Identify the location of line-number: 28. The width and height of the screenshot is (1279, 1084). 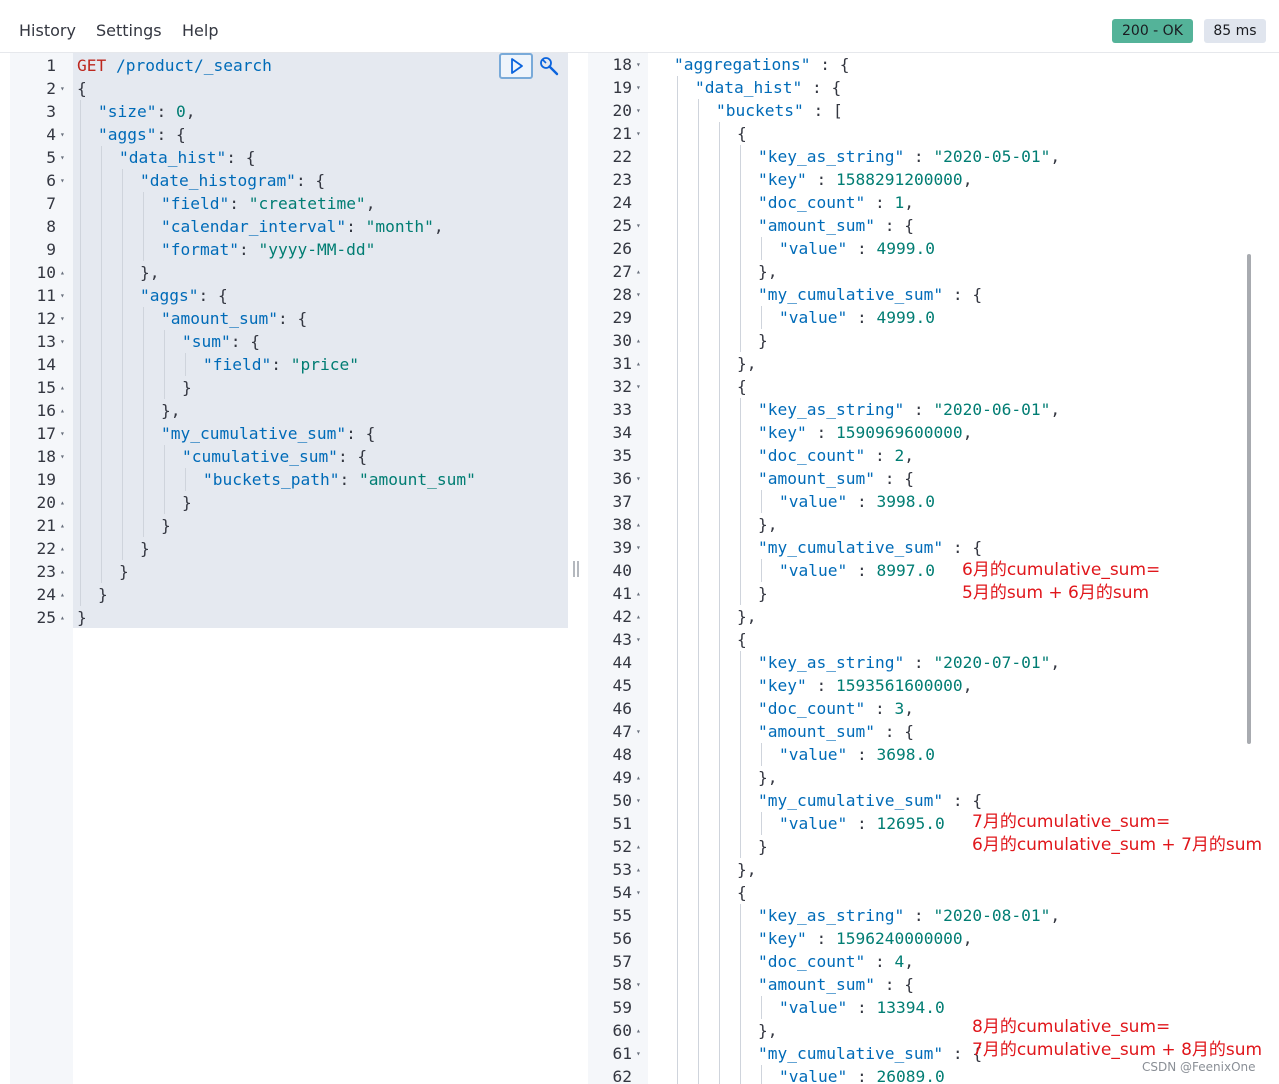
(622, 294).